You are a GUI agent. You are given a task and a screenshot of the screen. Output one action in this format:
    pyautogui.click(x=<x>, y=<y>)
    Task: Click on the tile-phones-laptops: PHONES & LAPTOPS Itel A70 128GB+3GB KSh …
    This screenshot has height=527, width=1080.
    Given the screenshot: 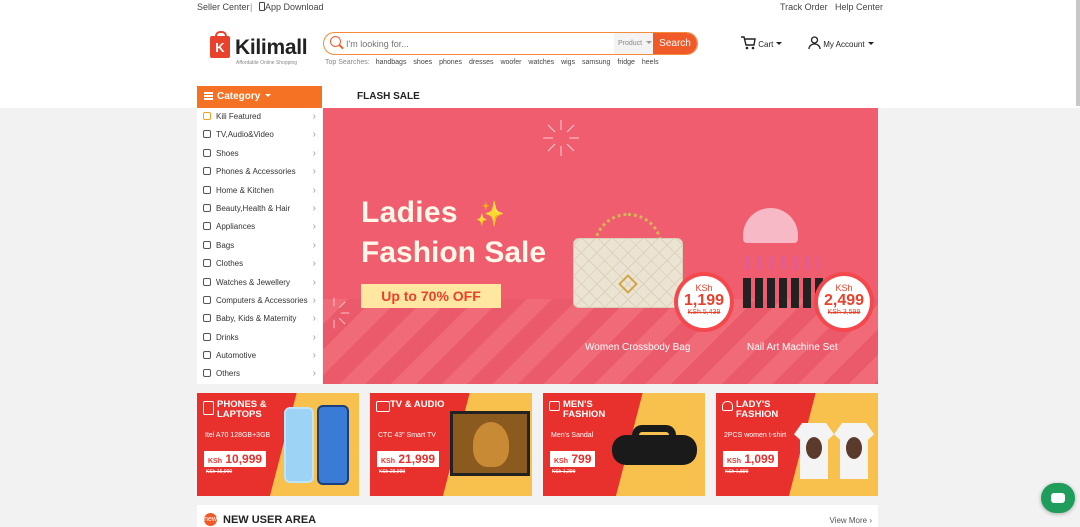 What is the action you would take?
    pyautogui.click(x=278, y=444)
    